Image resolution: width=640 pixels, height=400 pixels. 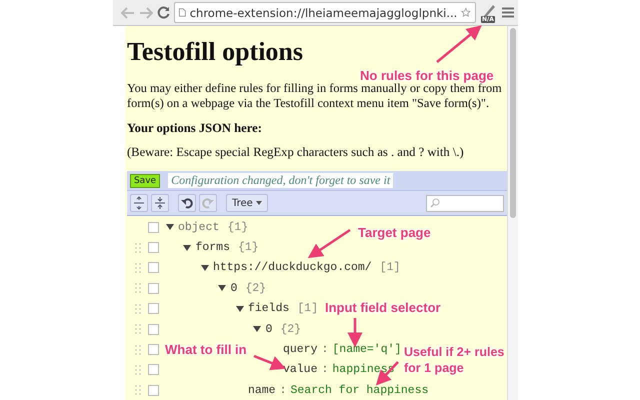 What do you see at coordinates (466, 12) in the screenshot?
I see `star-icon` at bounding box center [466, 12].